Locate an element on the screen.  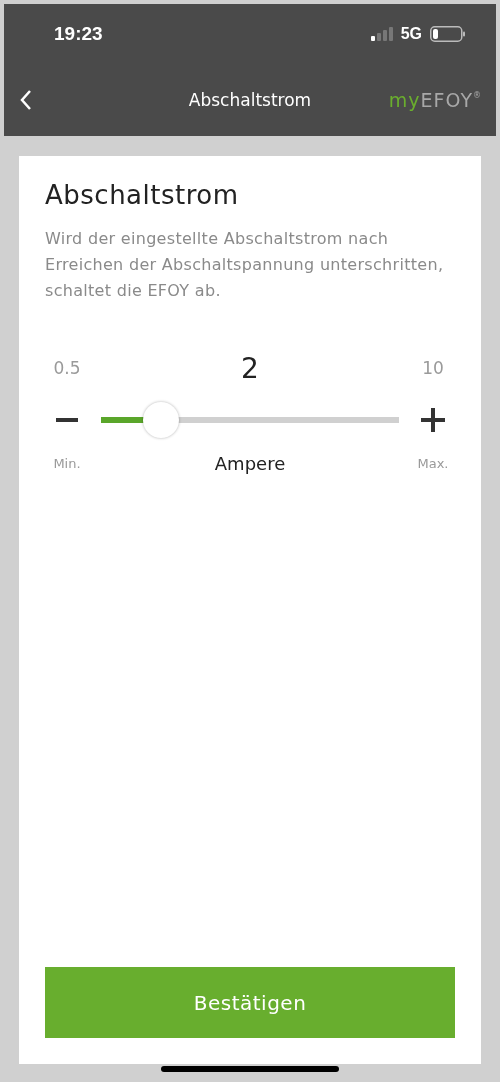
battery-icon is located at coordinates (448, 34).